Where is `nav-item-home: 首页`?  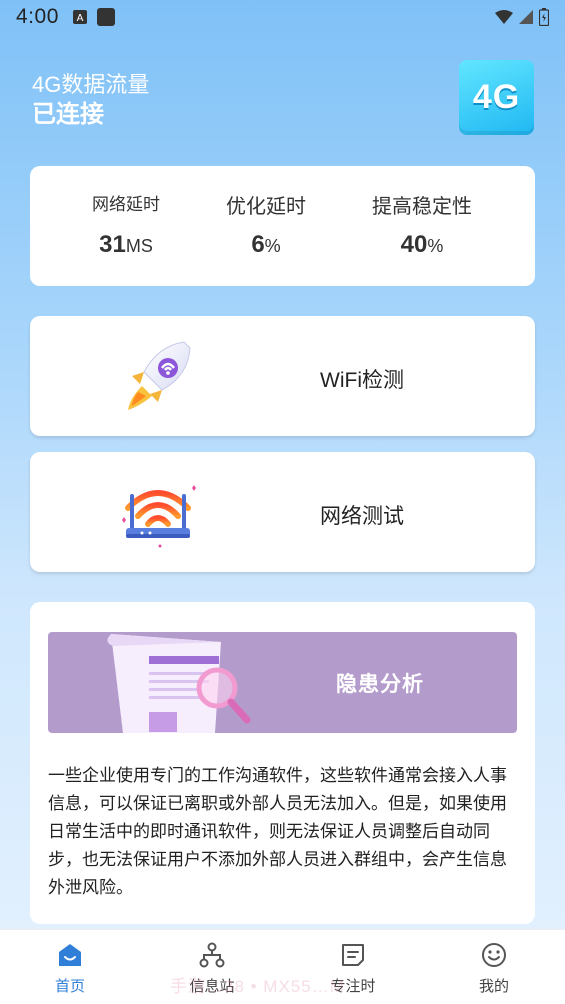
nav-item-home: 首页 is located at coordinates (70, 969).